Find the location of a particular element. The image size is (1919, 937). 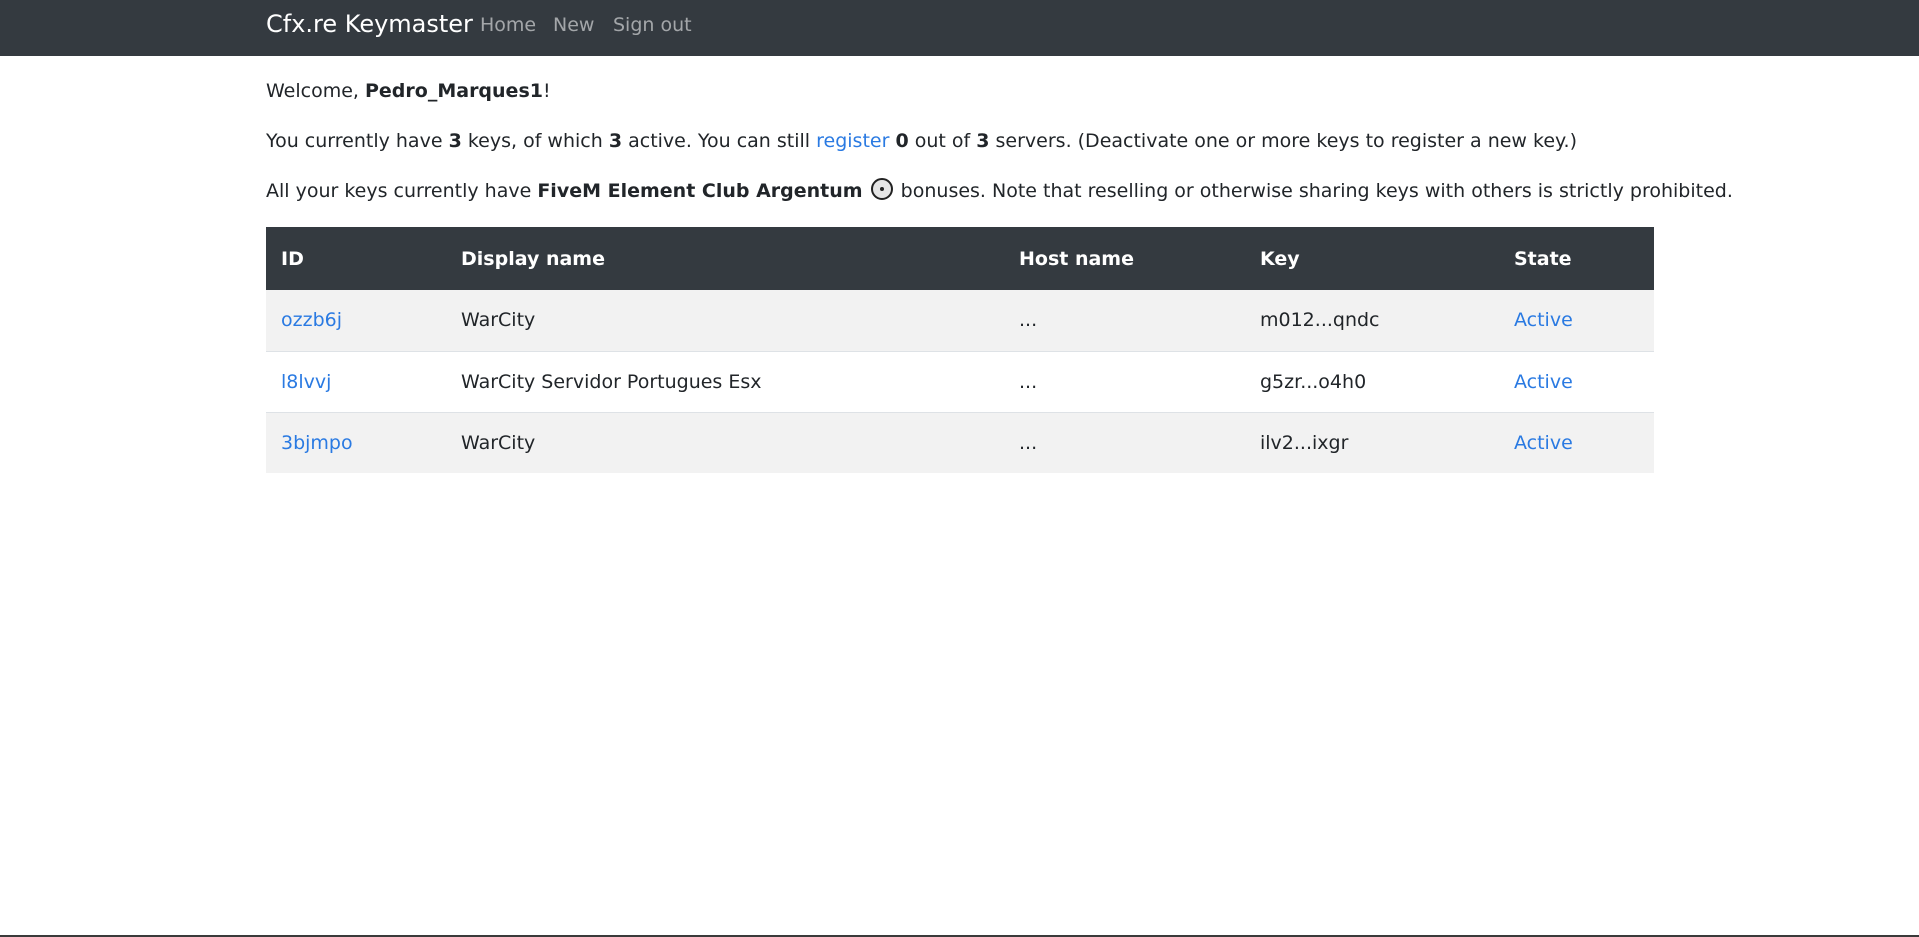

cell-id: 3bjmpo is located at coordinates (356, 442).